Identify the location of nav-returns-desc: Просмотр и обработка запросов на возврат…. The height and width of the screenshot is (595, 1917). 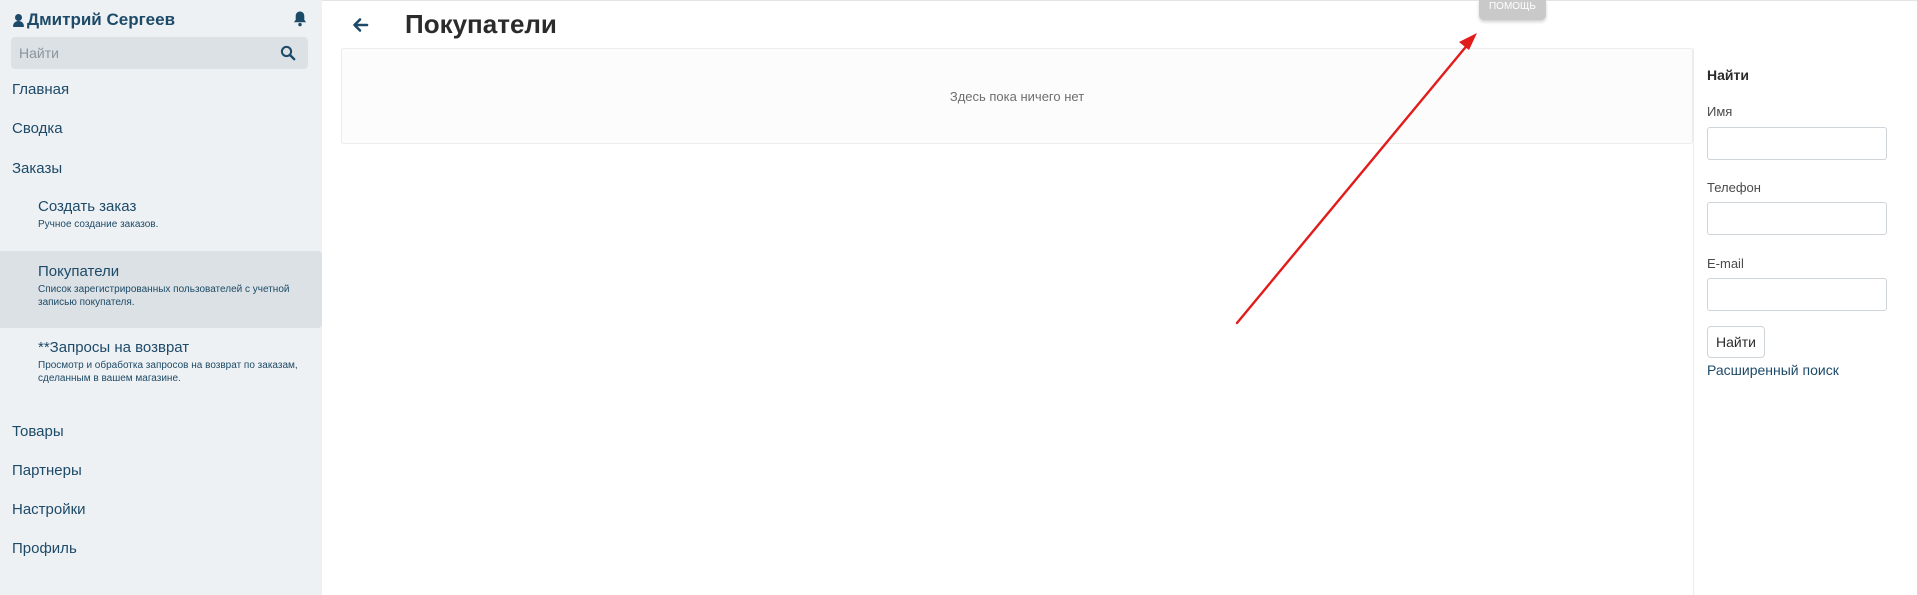
(168, 372).